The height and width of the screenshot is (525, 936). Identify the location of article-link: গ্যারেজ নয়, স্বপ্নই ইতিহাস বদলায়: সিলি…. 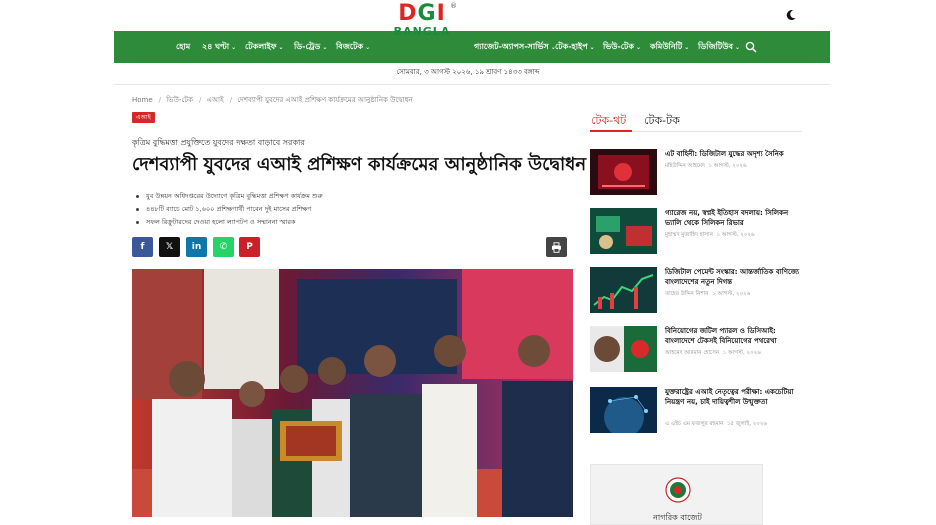
(733, 218).